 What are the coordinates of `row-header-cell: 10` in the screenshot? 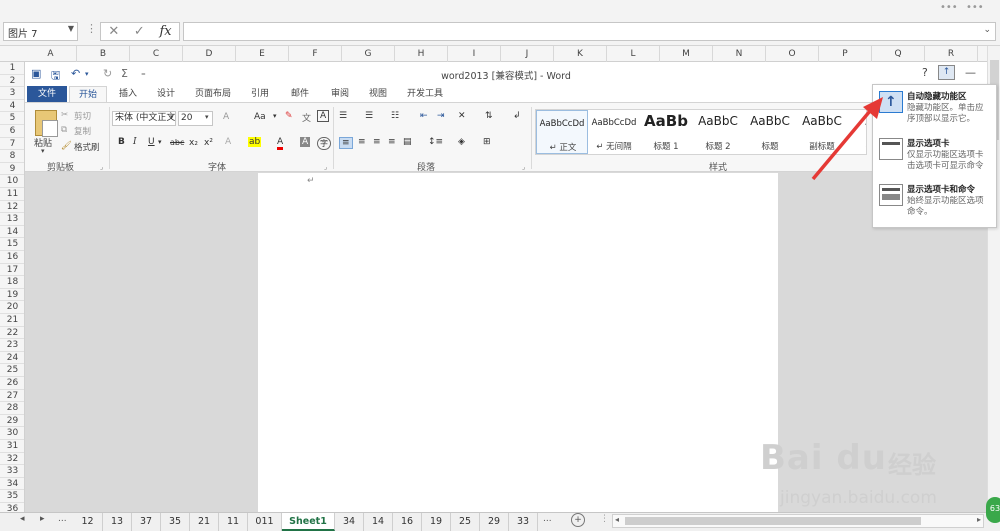 It's located at (12, 181).